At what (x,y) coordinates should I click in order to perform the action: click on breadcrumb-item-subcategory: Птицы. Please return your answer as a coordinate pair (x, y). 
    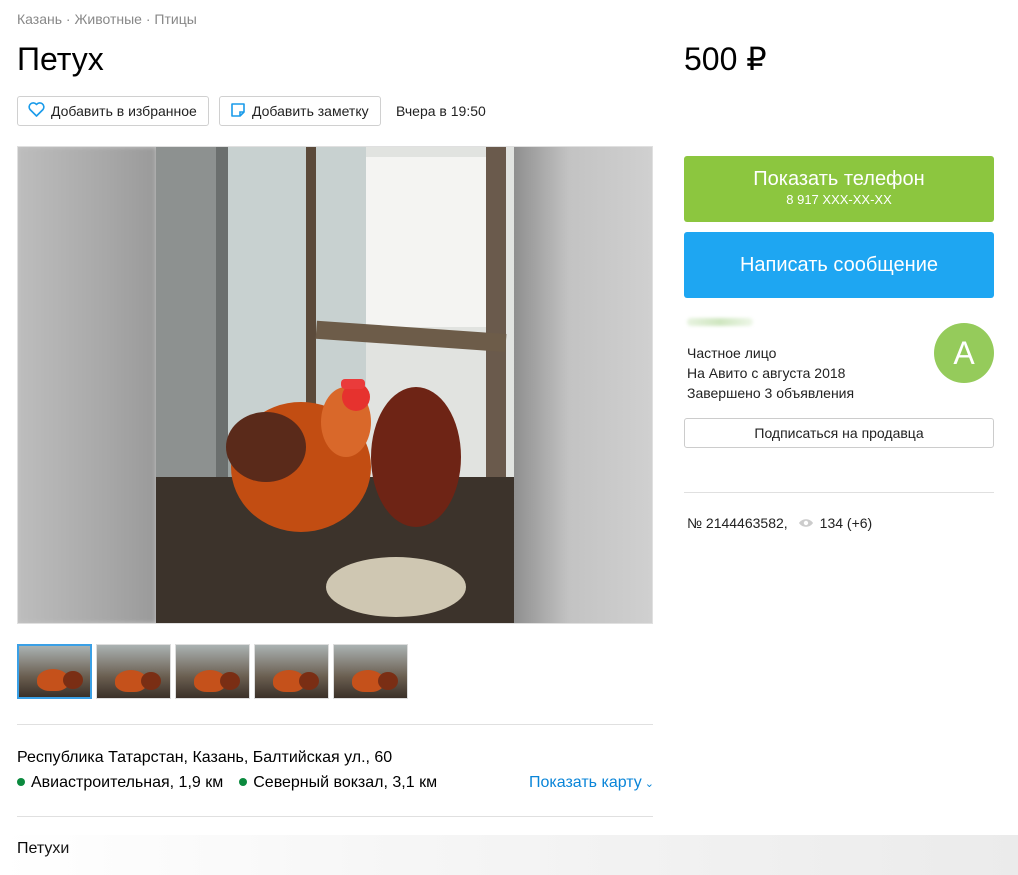
    Looking at the image, I should click on (175, 19).